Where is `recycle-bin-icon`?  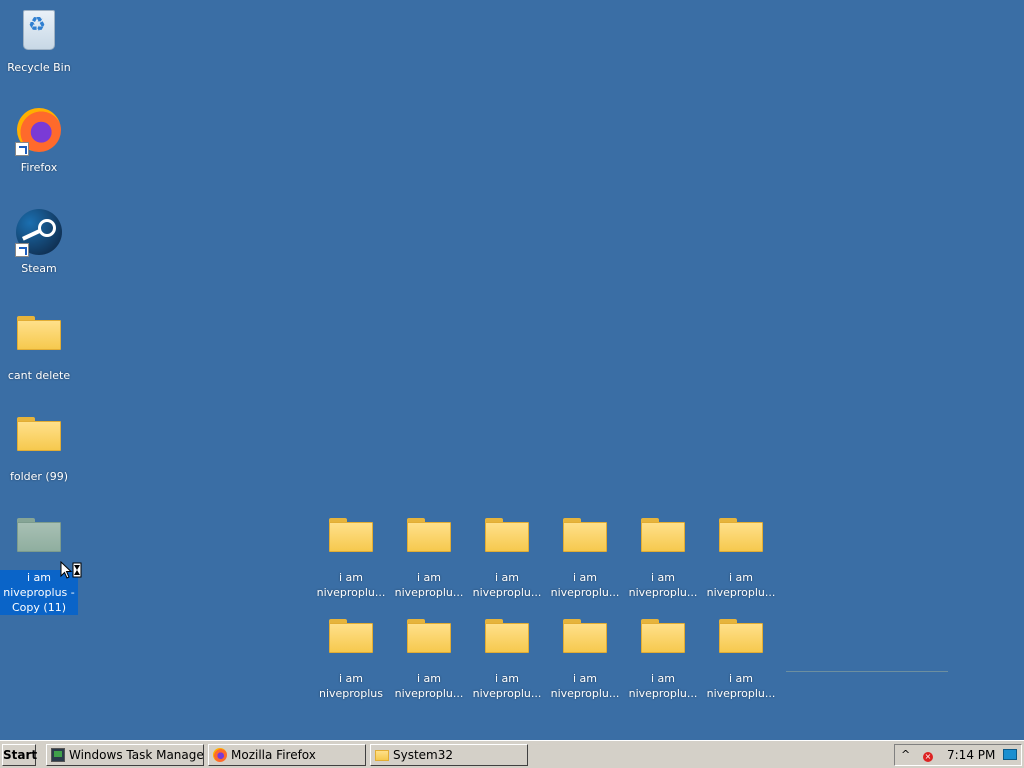
recycle-bin-icon is located at coordinates (39, 32).